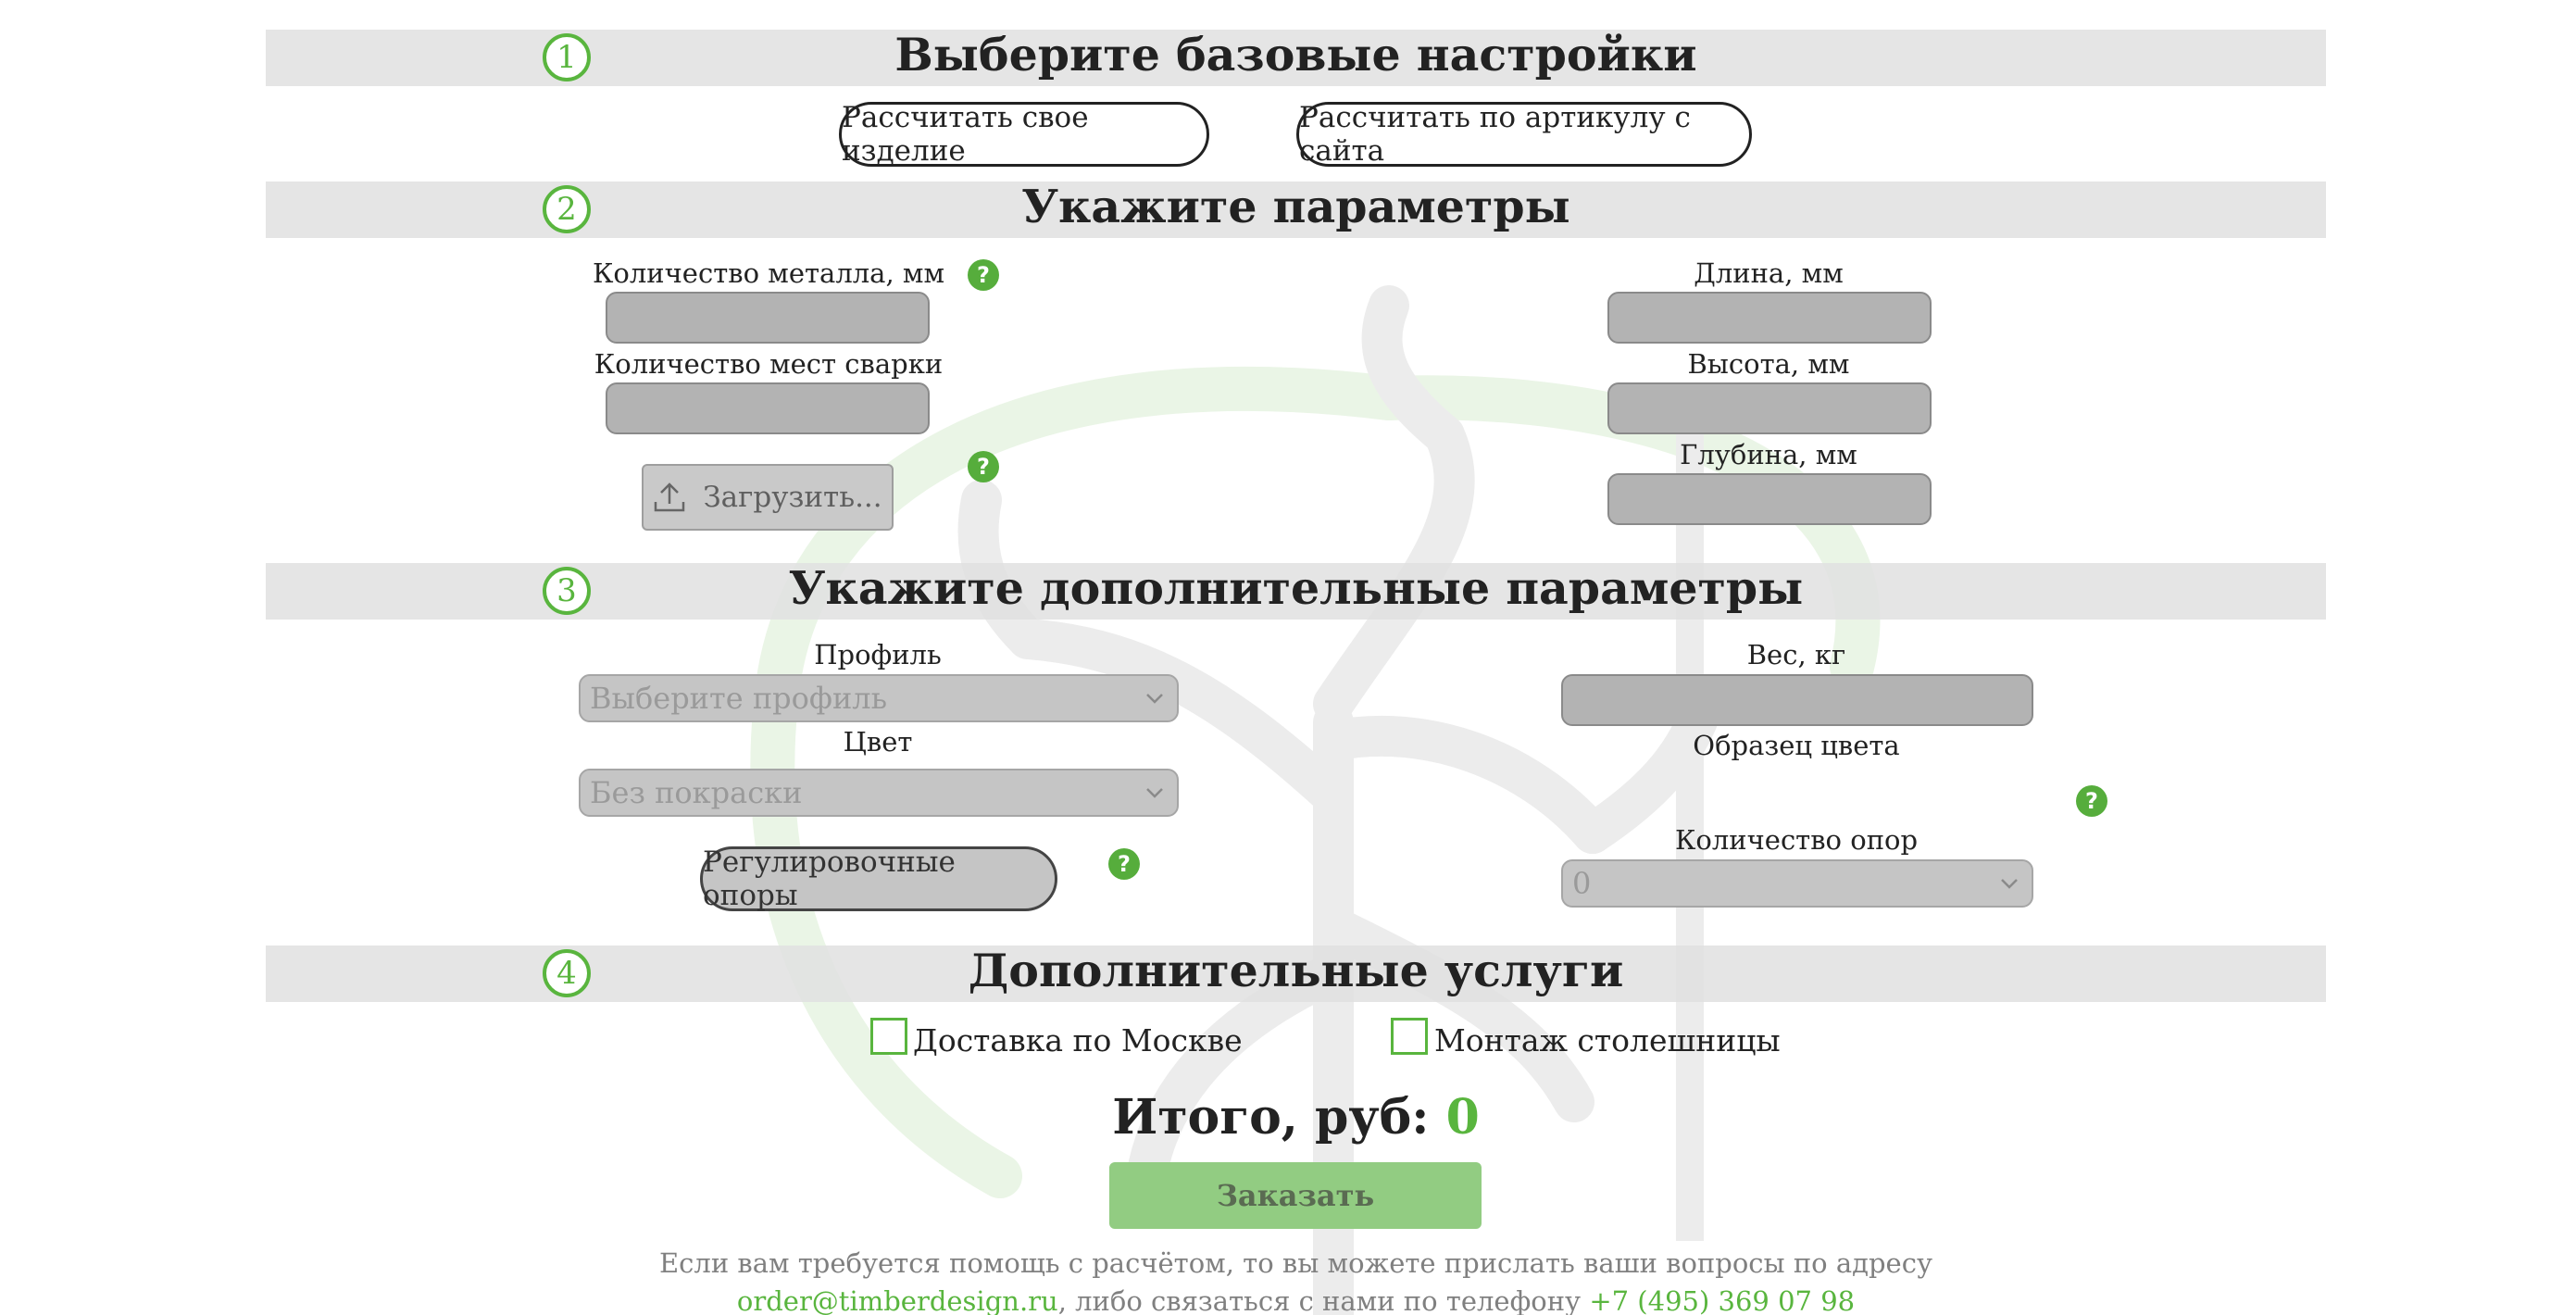 This screenshot has width=2576, height=1315. What do you see at coordinates (879, 793) in the screenshot?
I see `color-select: Без покраски` at bounding box center [879, 793].